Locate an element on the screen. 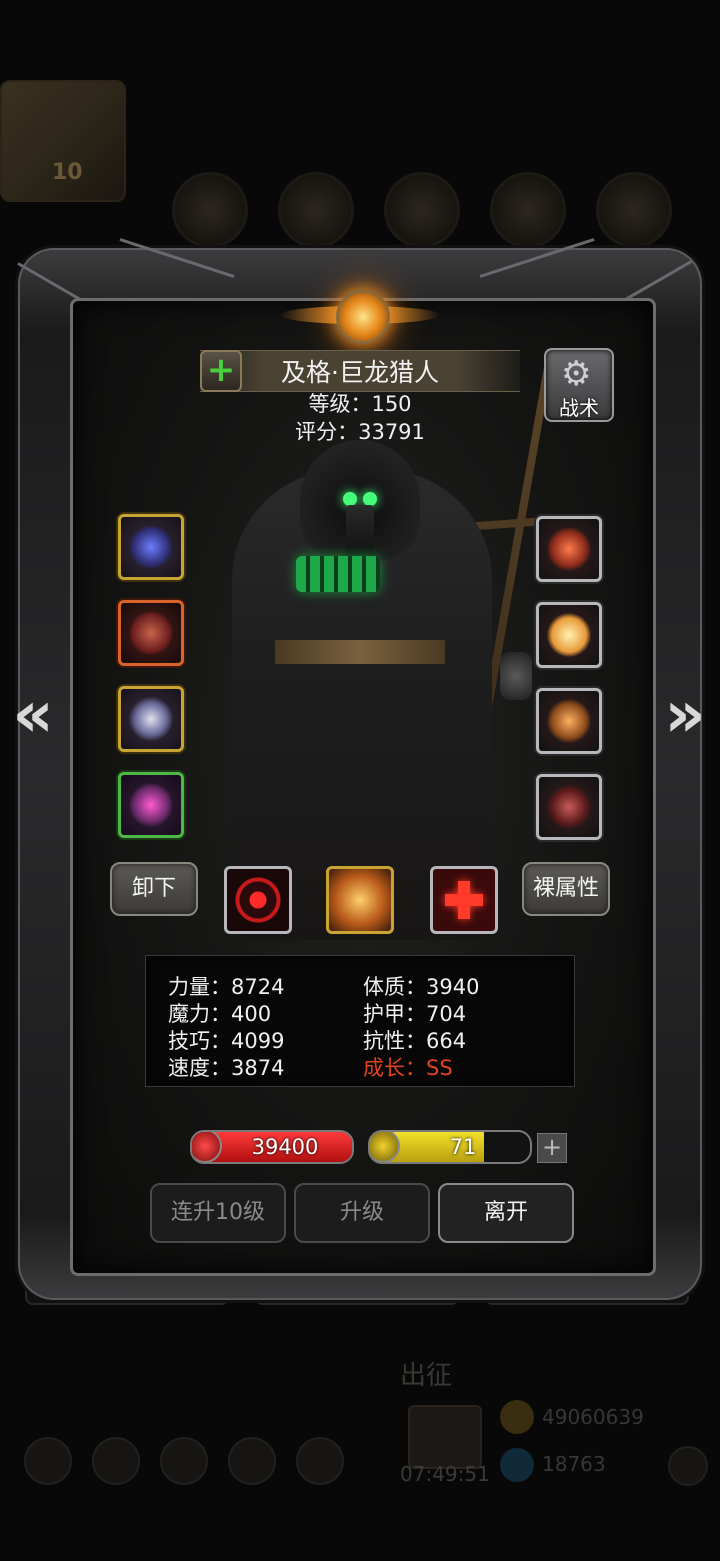 The image size is (720, 1561). energy-value: 71 is located at coordinates (463, 1147).